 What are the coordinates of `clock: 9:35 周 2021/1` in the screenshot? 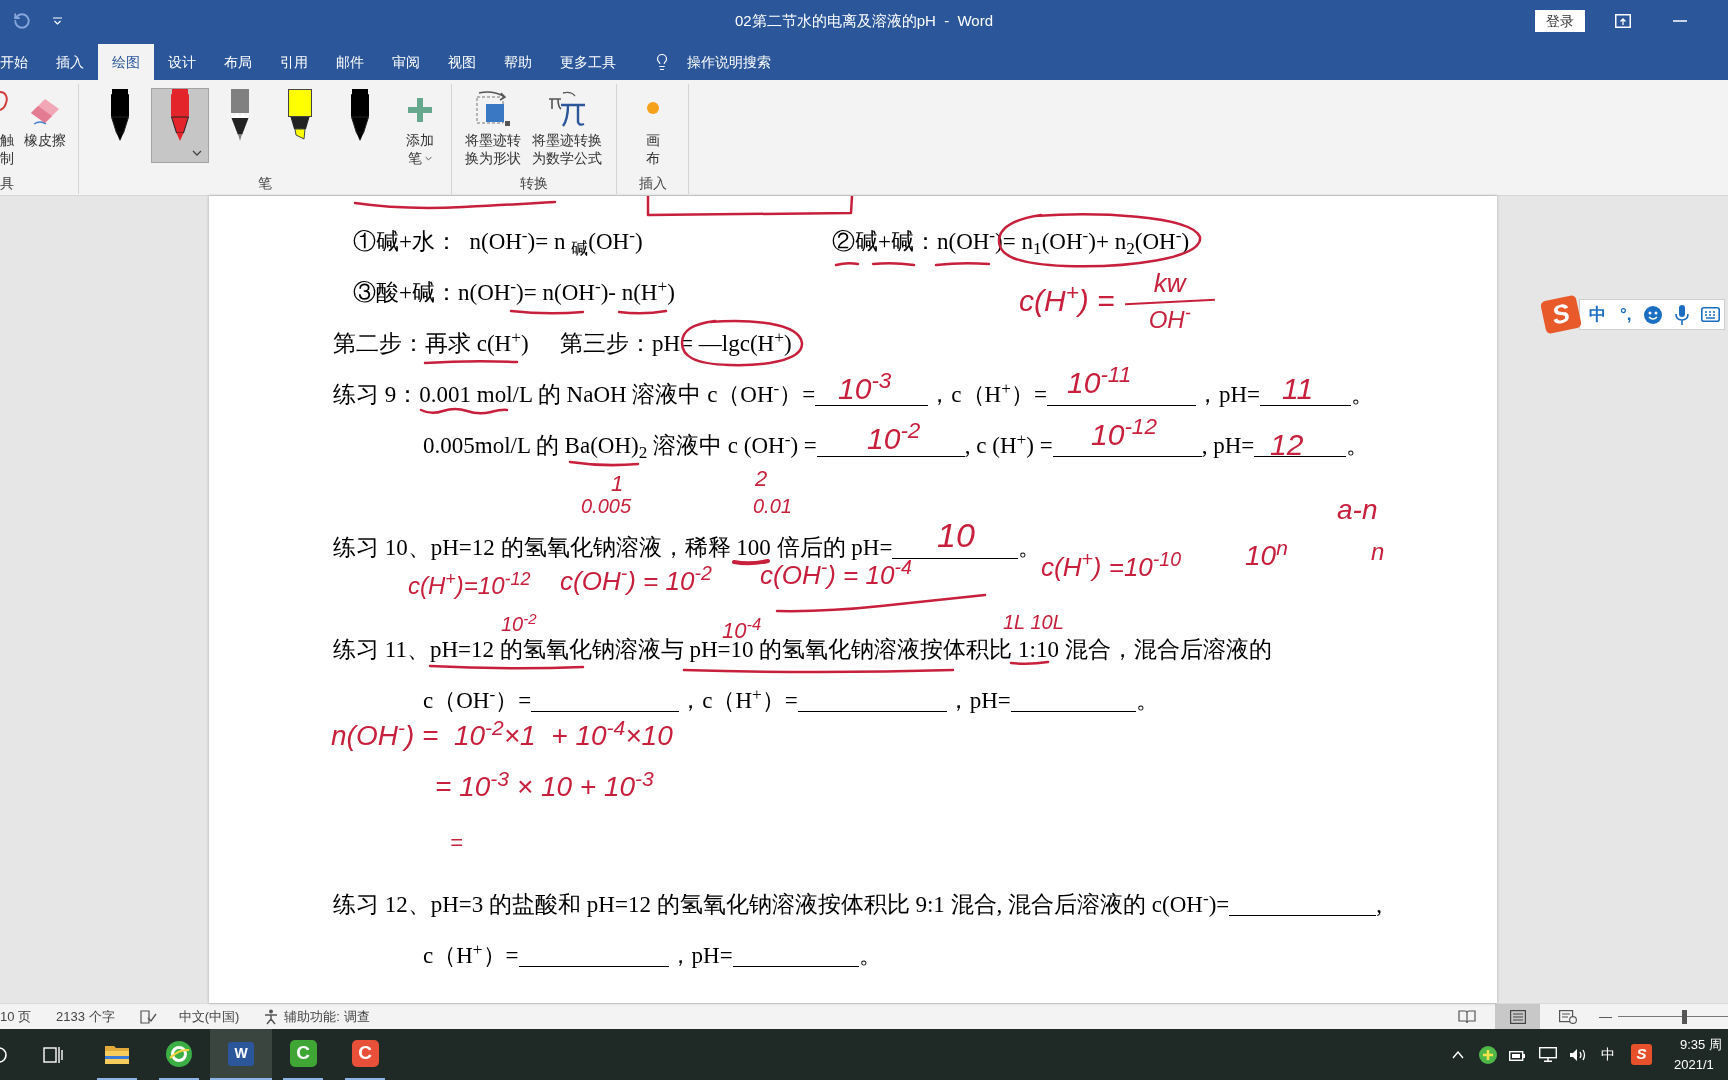 It's located at (1701, 1054).